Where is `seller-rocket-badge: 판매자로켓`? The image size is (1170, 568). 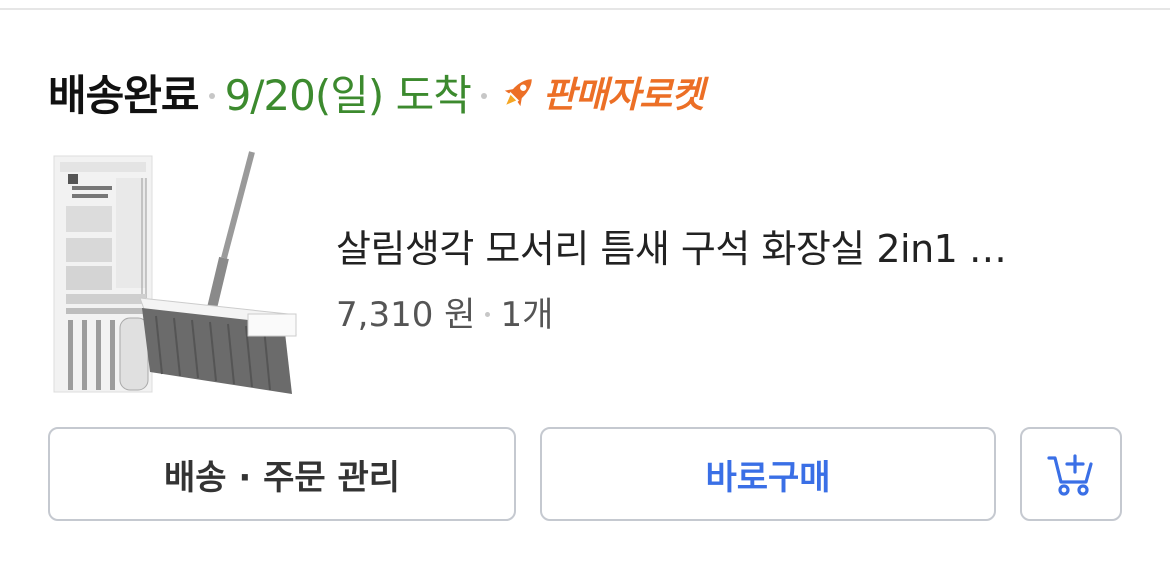
seller-rocket-badge: 판매자로켓 is located at coordinates (601, 92).